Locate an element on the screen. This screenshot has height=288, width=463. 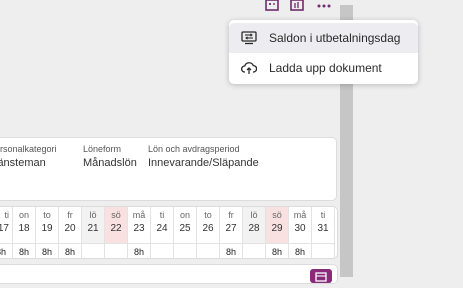
balance-transfer-icon is located at coordinates (249, 38).